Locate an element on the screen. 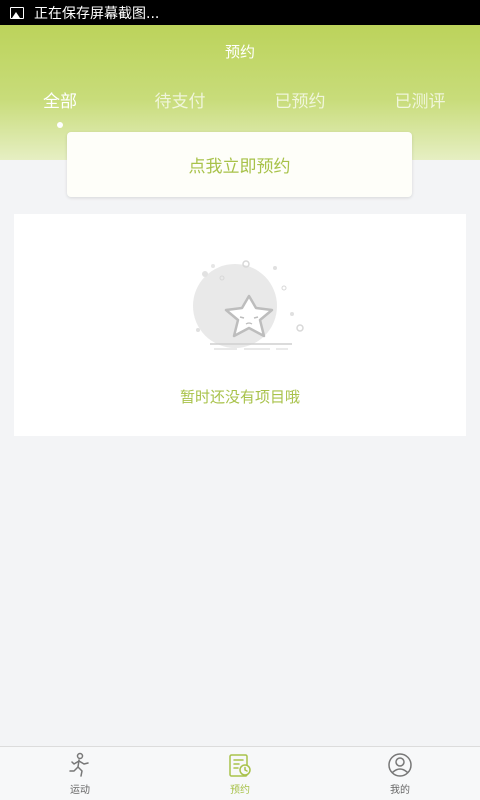 This screenshot has height=800, width=480. tab-label: 全部 is located at coordinates (60, 102).